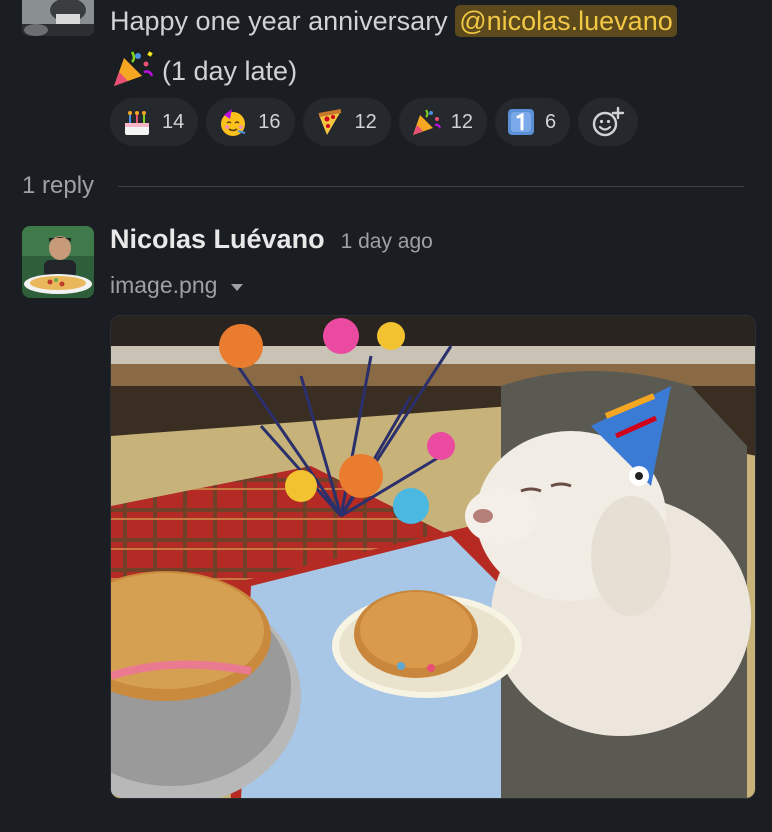 The image size is (772, 832). I want to click on message-text-prefix: Happy one year anniversary, so click(283, 21).